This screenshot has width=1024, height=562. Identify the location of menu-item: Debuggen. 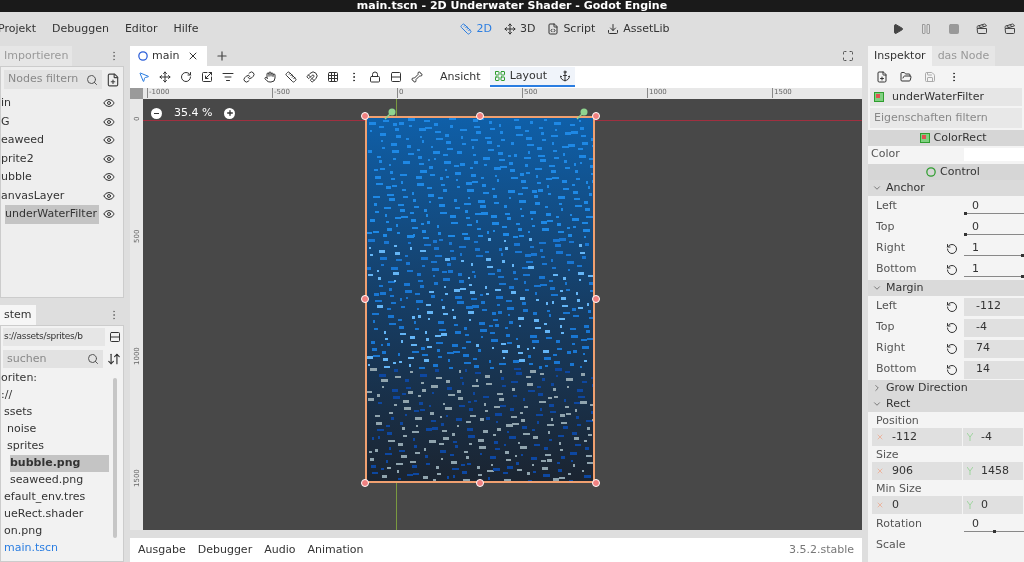
(80, 29).